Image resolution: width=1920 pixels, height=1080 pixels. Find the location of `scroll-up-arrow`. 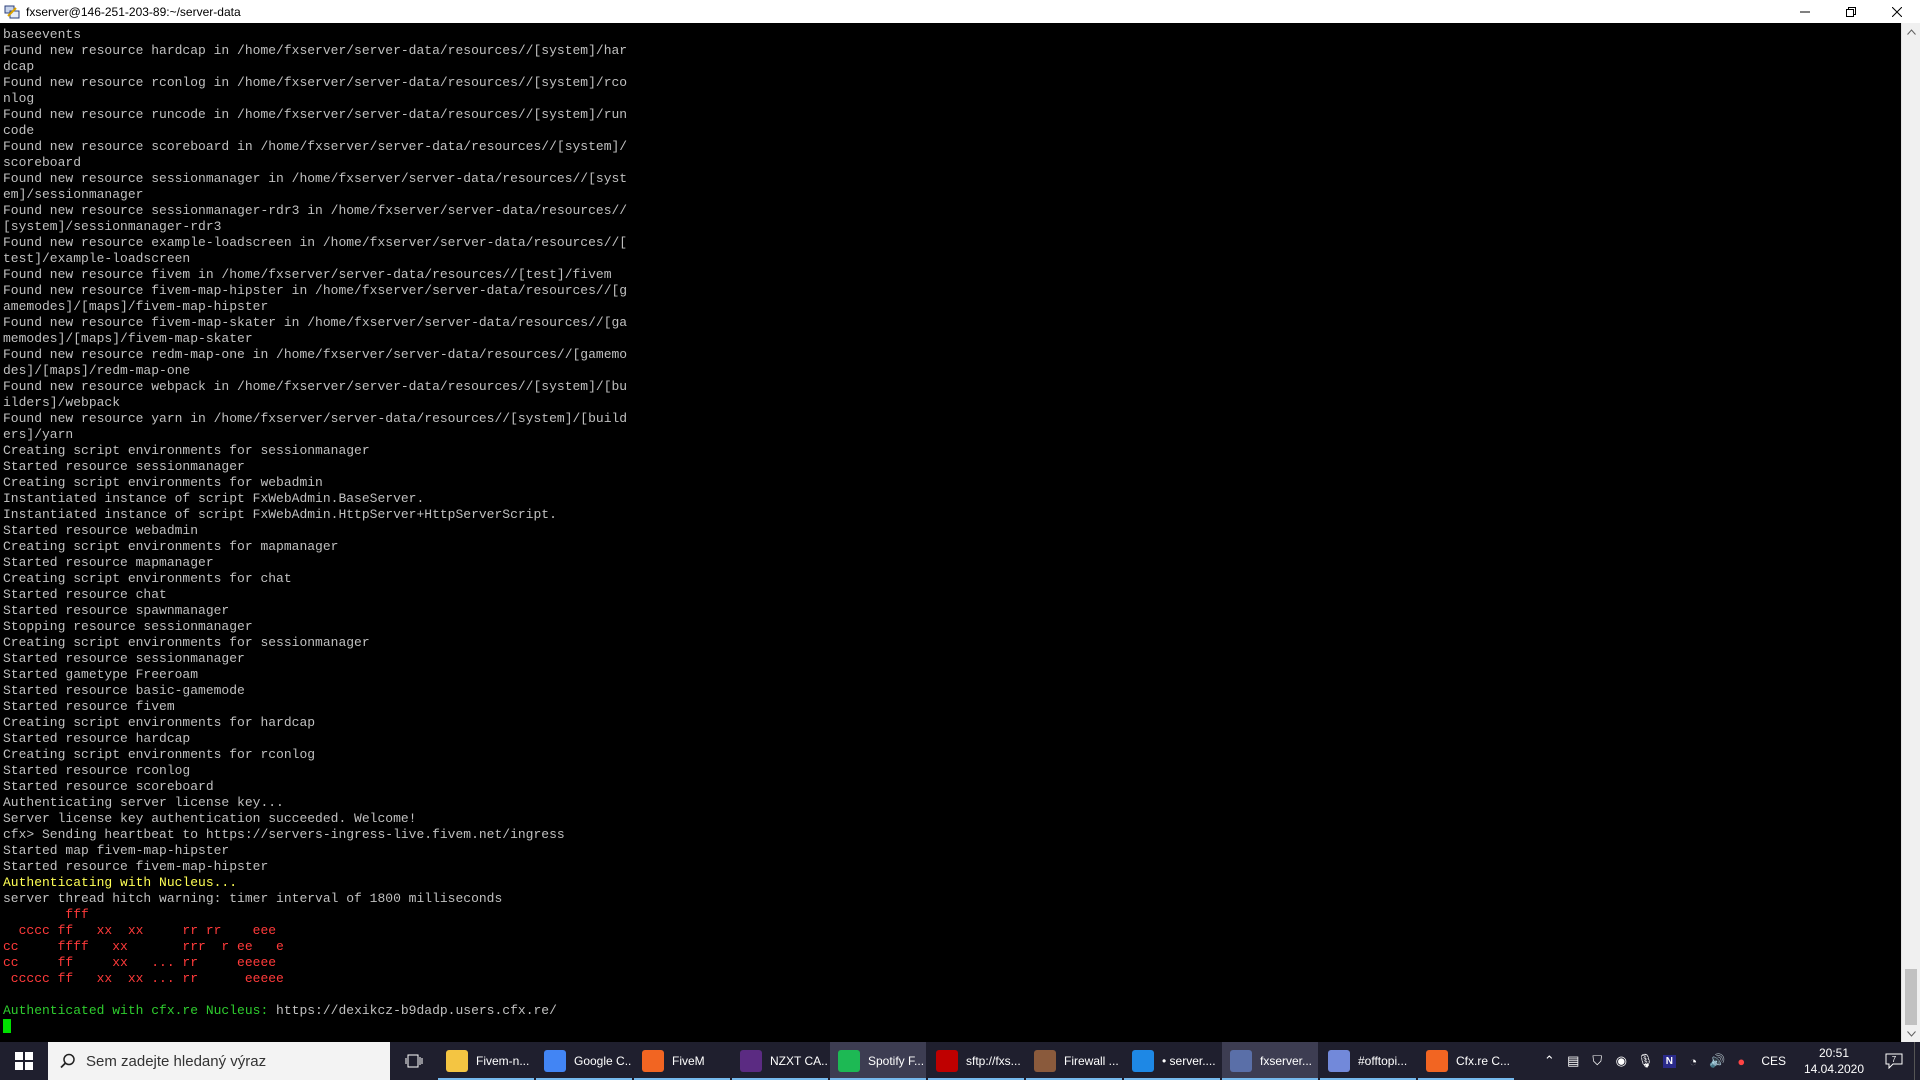

scroll-up-arrow is located at coordinates (1911, 31).